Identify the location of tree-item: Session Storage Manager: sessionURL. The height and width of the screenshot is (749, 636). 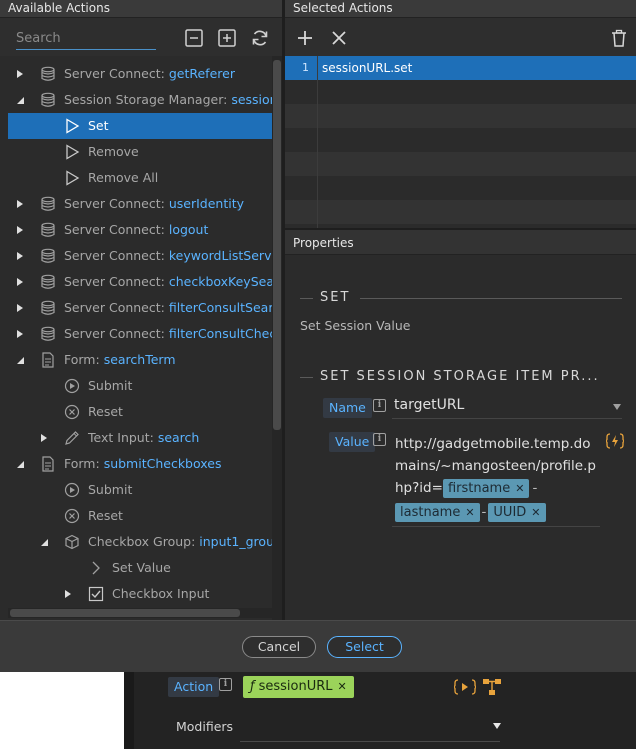
(140, 100).